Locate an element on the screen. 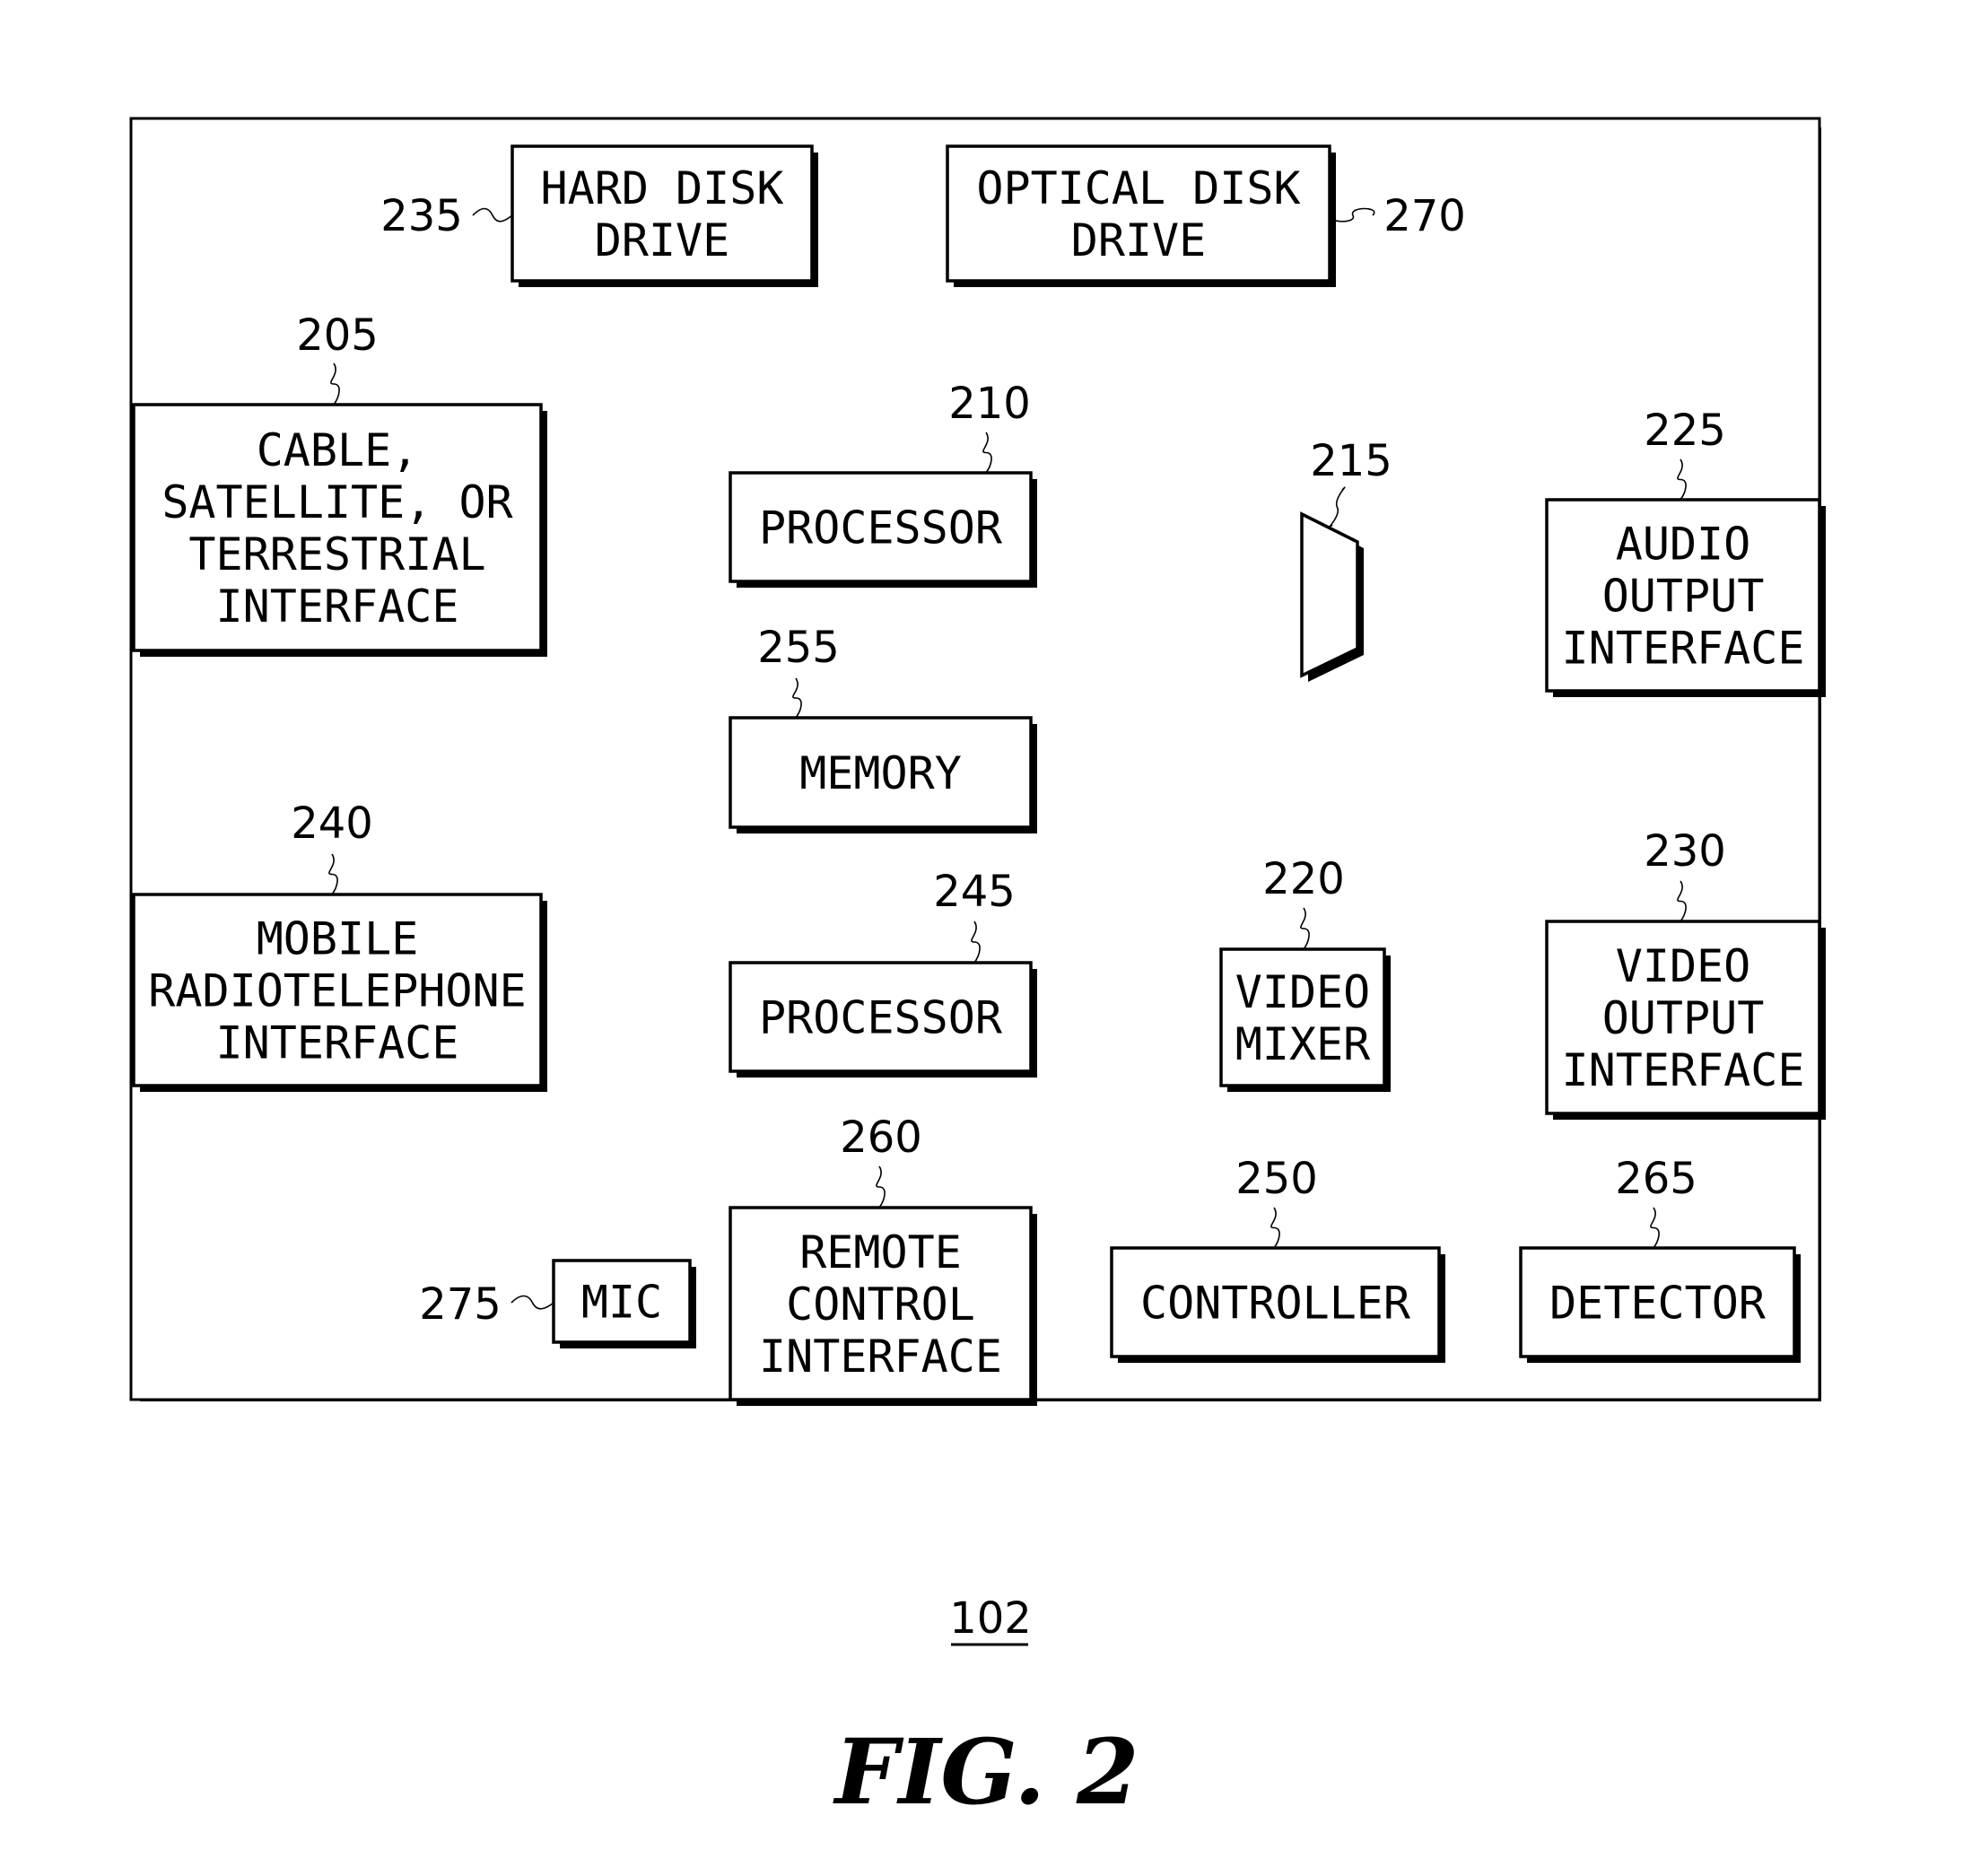 The width and height of the screenshot is (1972, 1876). reference-numeral: 205 is located at coordinates (337, 335).